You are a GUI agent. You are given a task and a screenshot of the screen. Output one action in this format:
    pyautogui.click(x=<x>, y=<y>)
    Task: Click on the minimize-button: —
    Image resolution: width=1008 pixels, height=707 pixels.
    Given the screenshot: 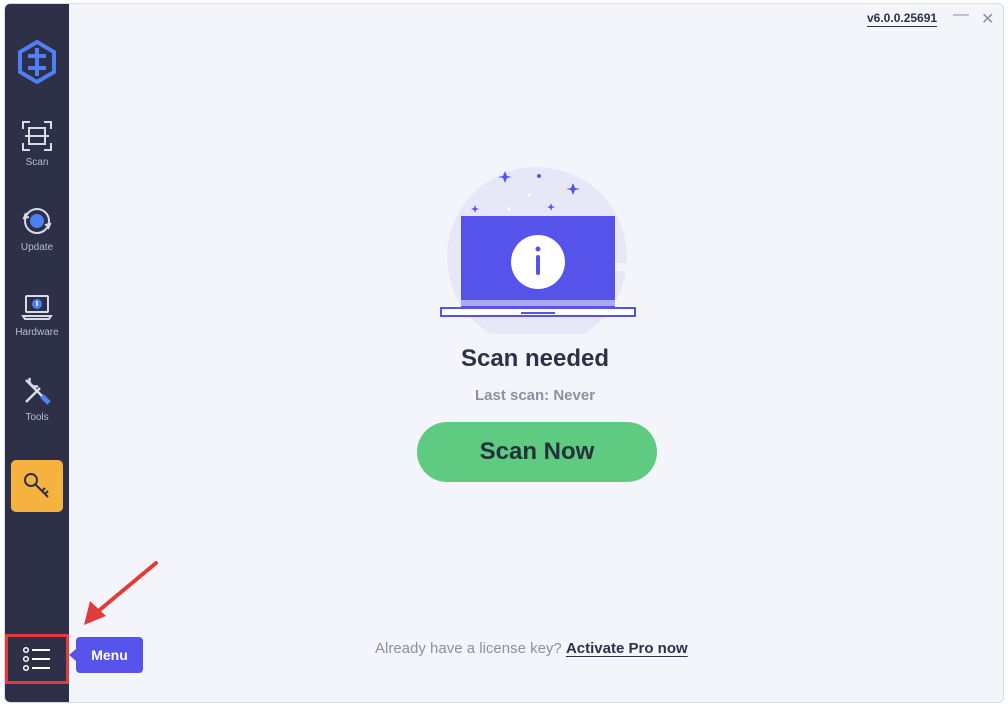 What is the action you would take?
    pyautogui.click(x=961, y=15)
    